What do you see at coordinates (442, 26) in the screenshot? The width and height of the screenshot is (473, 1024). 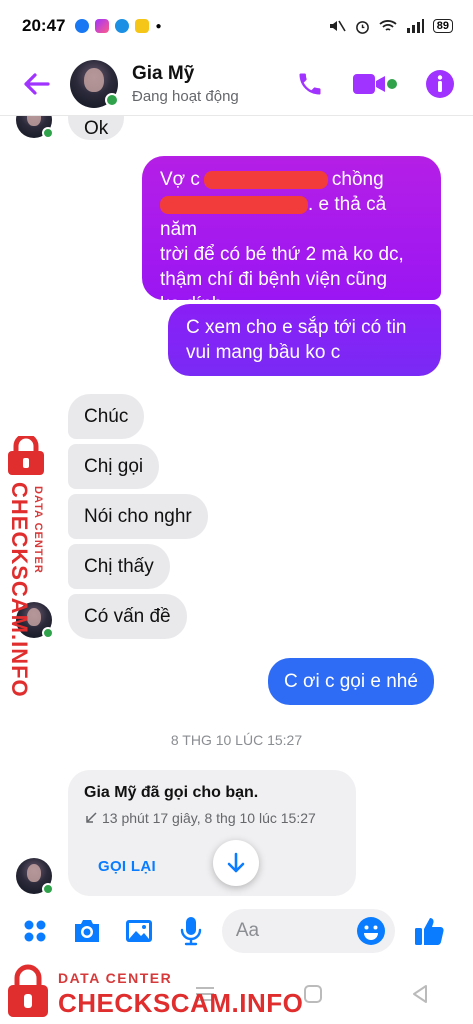 I see `battery-indicator: 89` at bounding box center [442, 26].